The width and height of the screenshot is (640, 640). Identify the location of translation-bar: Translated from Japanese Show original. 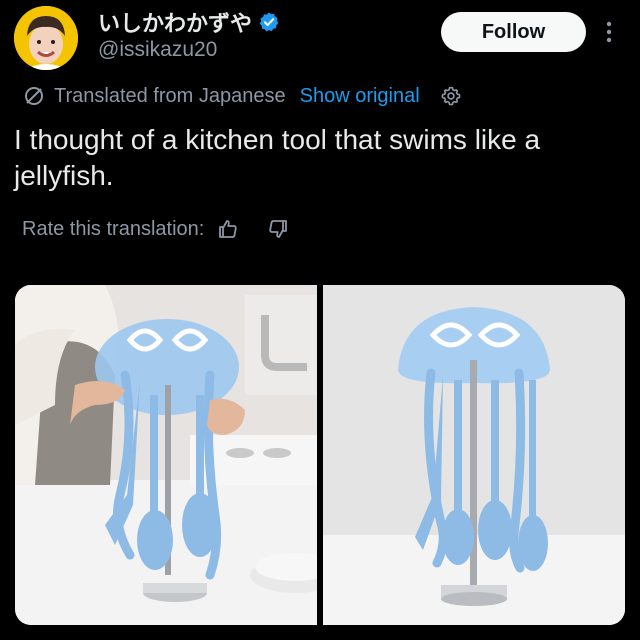
(242, 96).